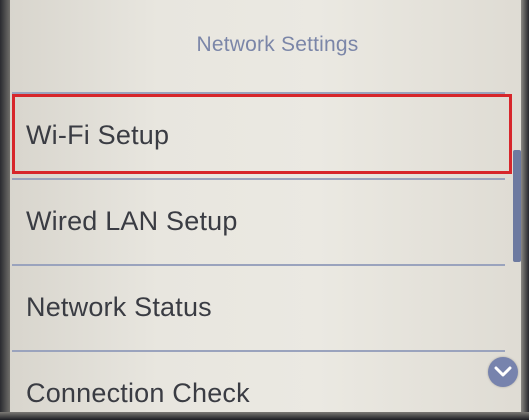 Image resolution: width=529 pixels, height=420 pixels. Describe the element at coordinates (138, 392) in the screenshot. I see `menu-item-label: Connection Check` at that location.